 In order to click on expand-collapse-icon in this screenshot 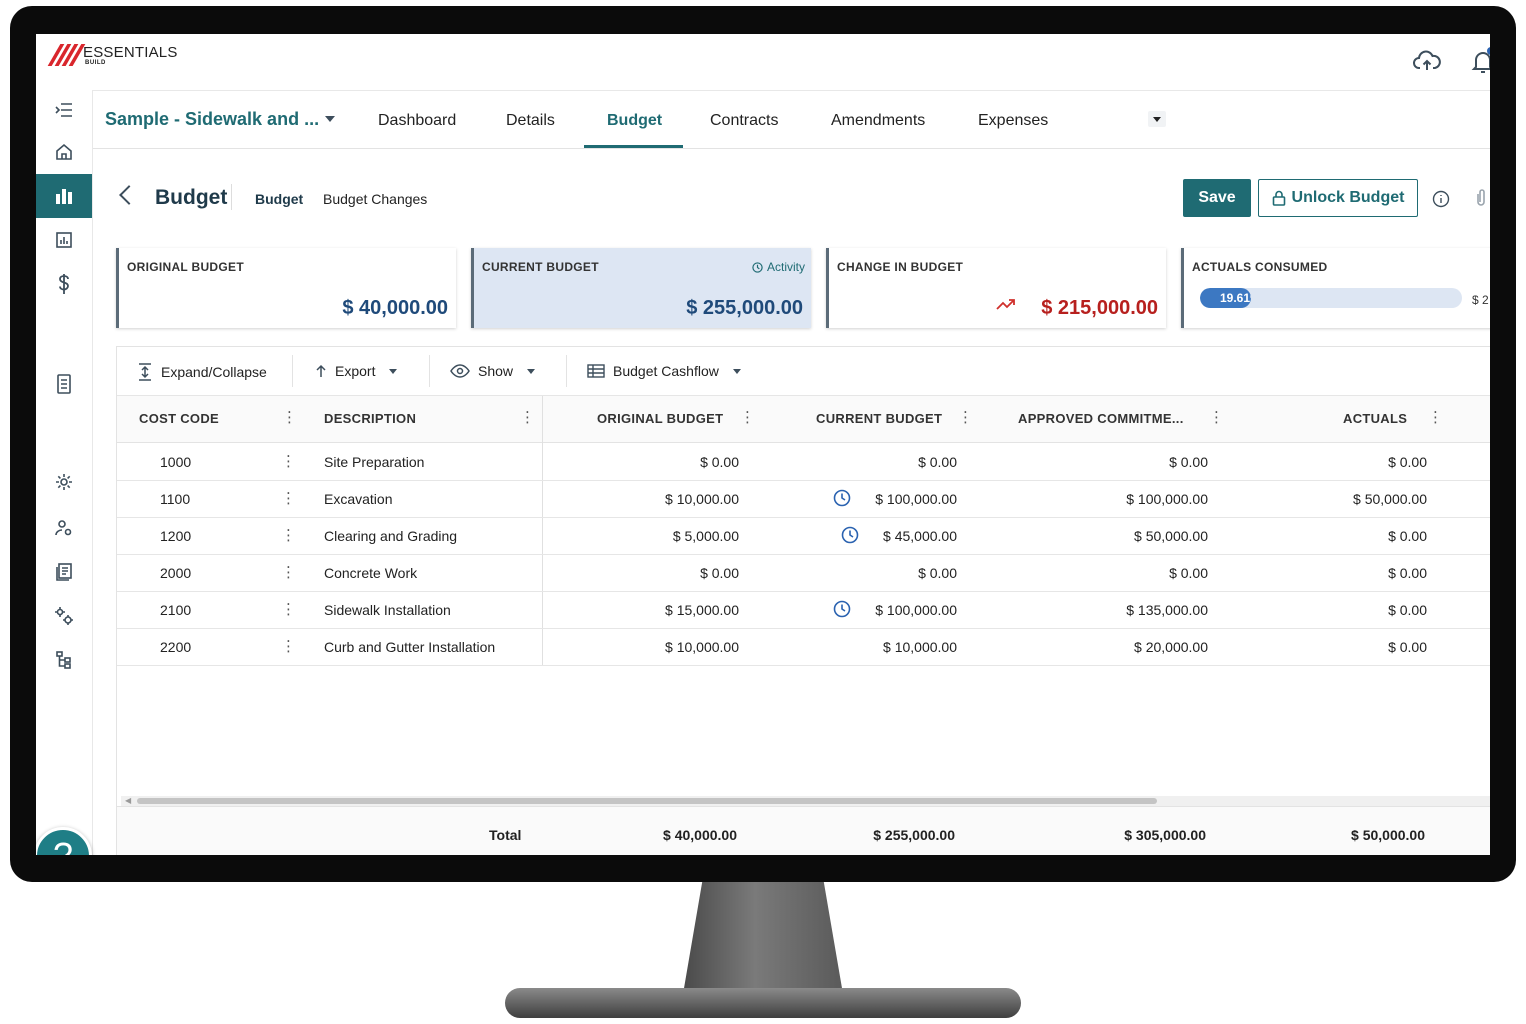, I will do `click(145, 372)`.